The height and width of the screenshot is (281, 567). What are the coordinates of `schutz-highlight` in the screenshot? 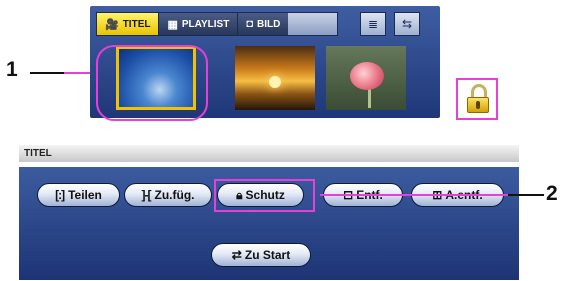 It's located at (264, 195).